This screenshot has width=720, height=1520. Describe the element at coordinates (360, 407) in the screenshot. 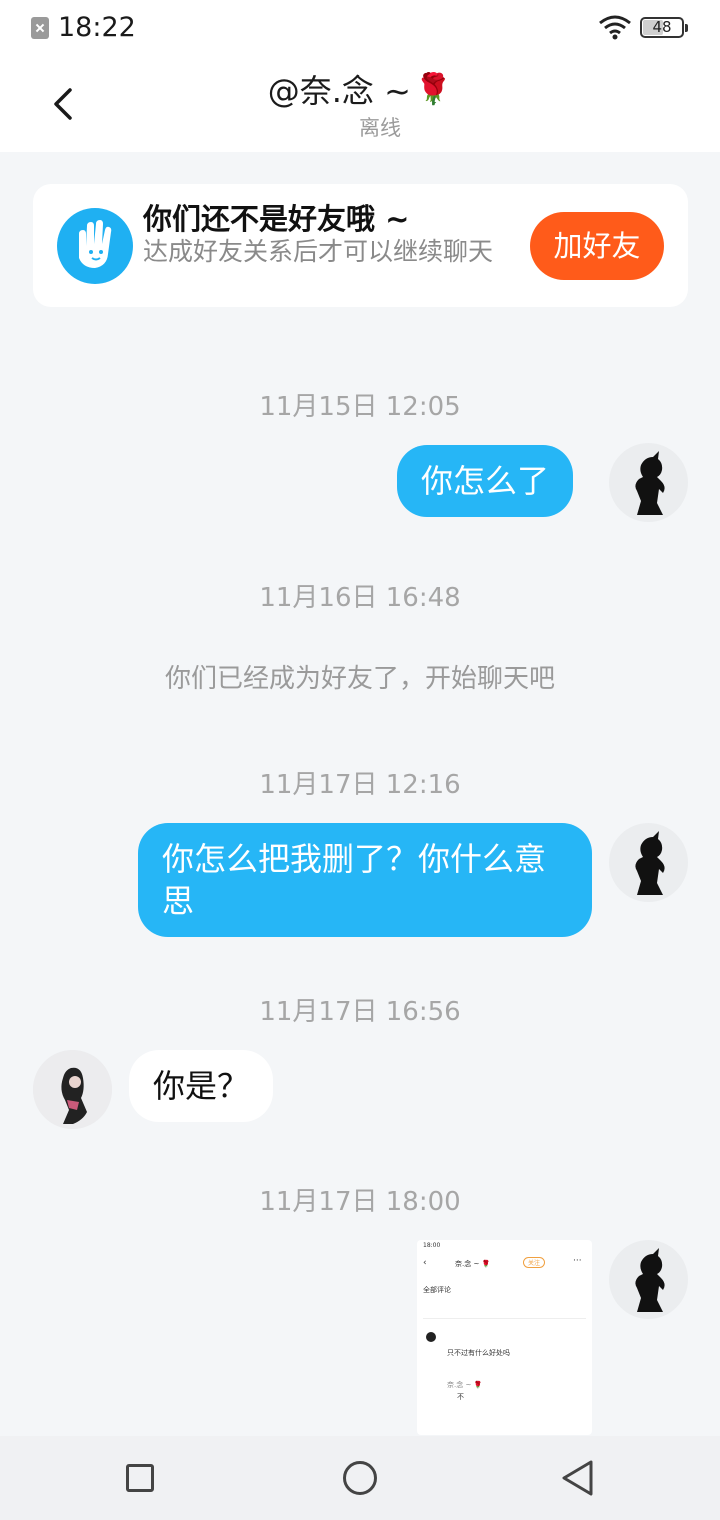

I see `message-time: 11月15日 12:05` at that location.